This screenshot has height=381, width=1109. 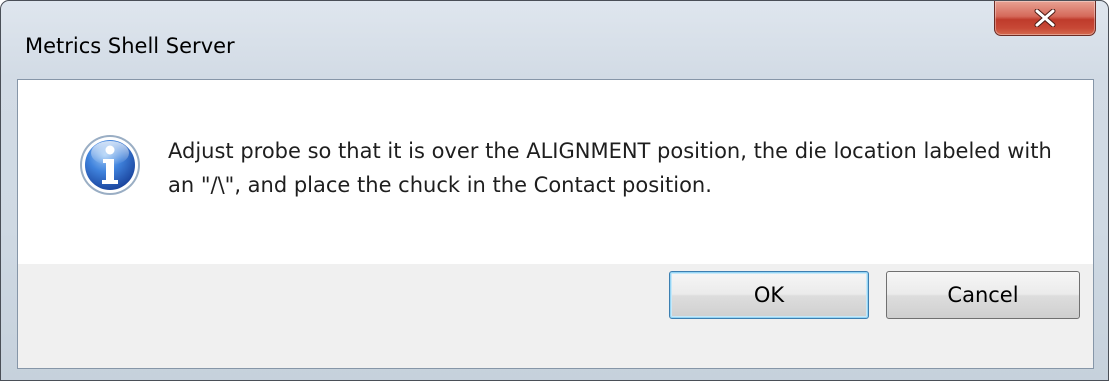 I want to click on close-button, so click(x=1045, y=18).